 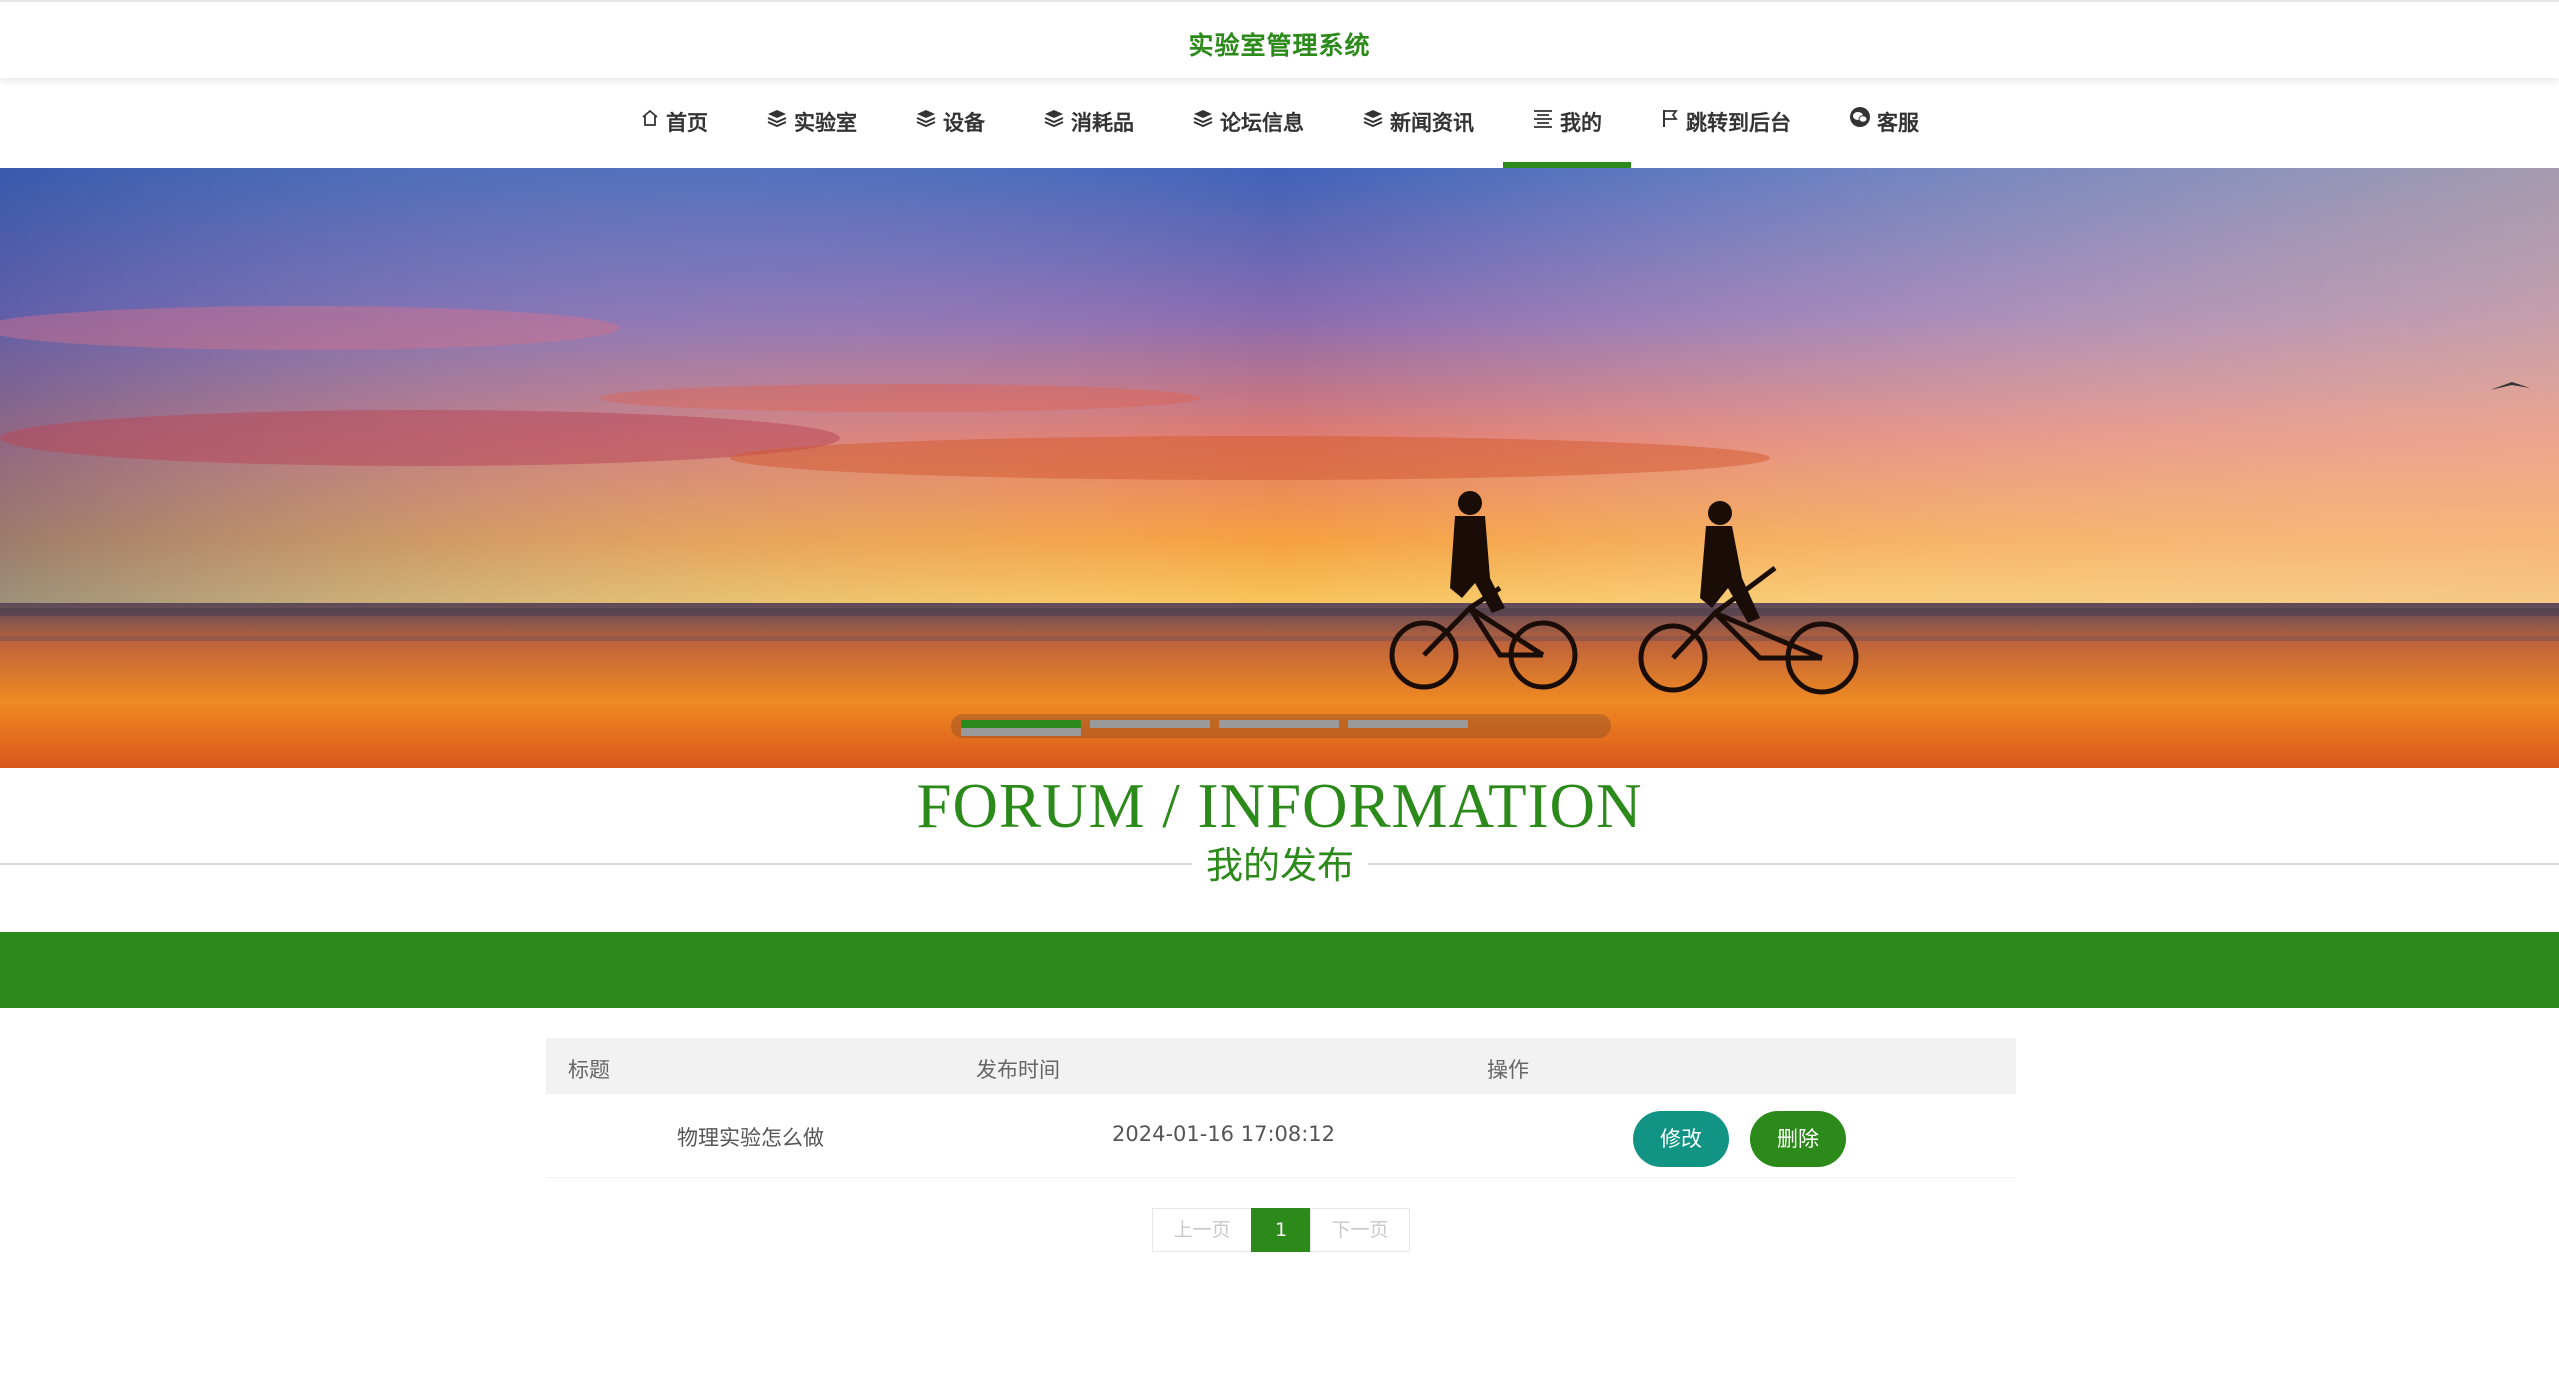 I want to click on next-page-button: 下一页, so click(x=1360, y=1230).